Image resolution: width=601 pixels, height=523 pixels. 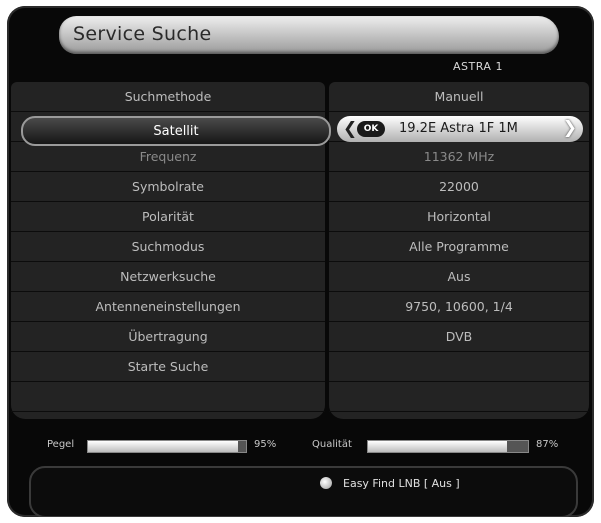 I want to click on menu-item-value: 22000, so click(x=459, y=186).